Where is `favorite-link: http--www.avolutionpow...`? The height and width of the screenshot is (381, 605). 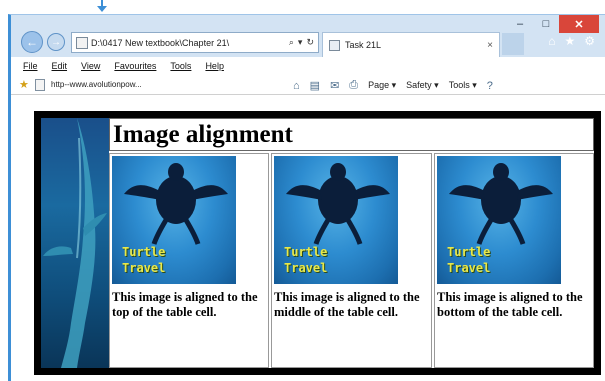
favorite-link: http--www.avolutionpow... is located at coordinates (96, 84).